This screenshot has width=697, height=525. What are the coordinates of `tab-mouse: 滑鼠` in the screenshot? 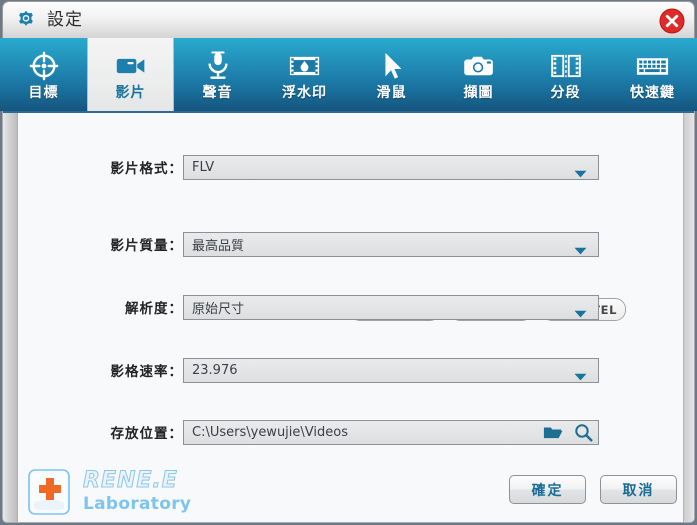 It's located at (391, 74).